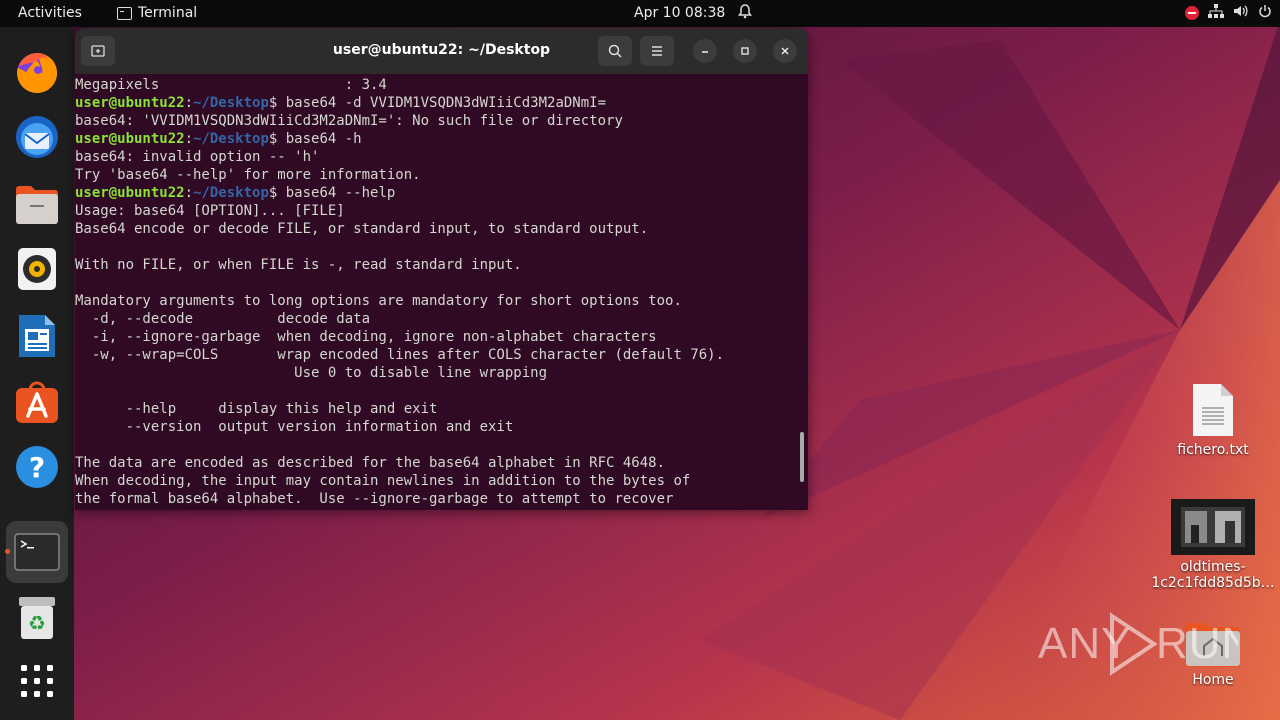  I want to click on dock-rhythmbox, so click(37, 269).